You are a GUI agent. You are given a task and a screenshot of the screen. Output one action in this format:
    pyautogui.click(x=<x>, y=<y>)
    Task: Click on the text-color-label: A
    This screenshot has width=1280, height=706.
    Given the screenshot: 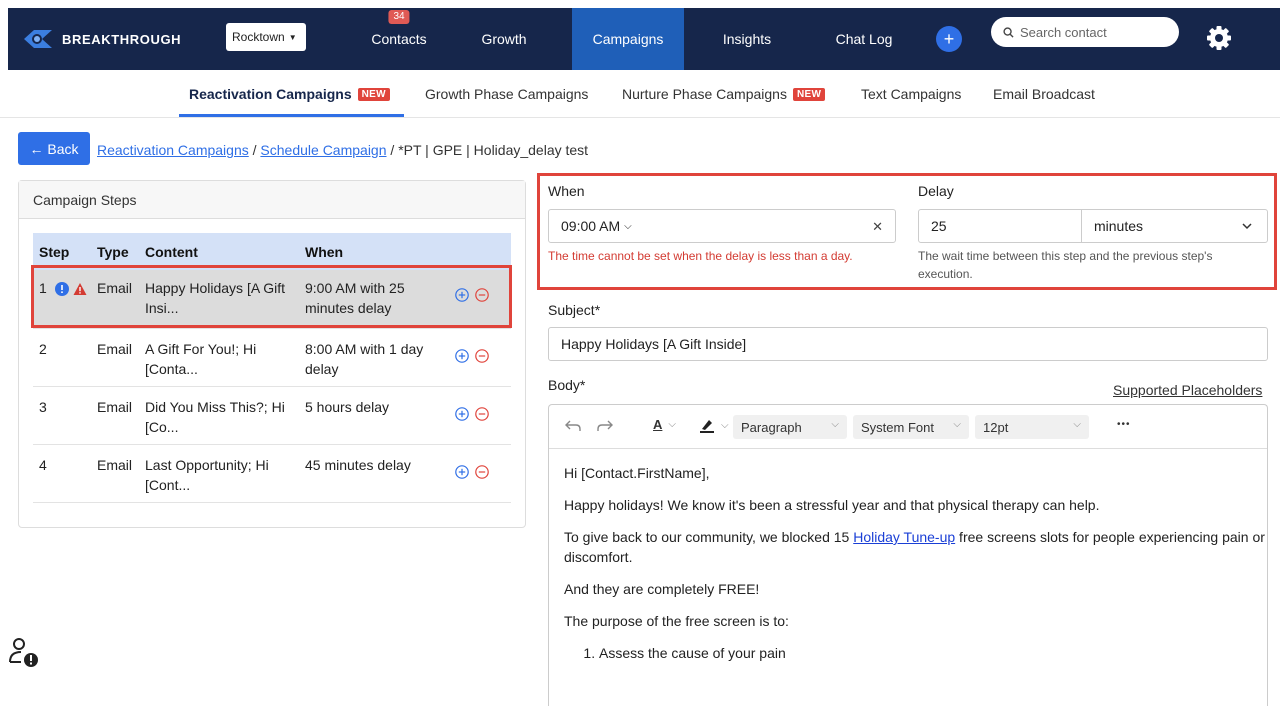 What is the action you would take?
    pyautogui.click(x=658, y=424)
    